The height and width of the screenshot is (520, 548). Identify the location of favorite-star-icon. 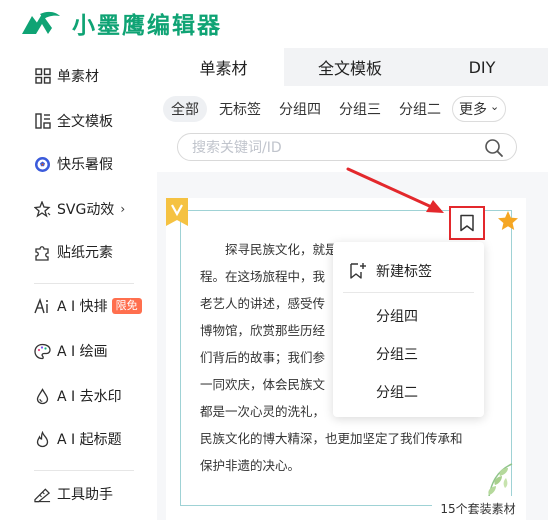
(508, 221).